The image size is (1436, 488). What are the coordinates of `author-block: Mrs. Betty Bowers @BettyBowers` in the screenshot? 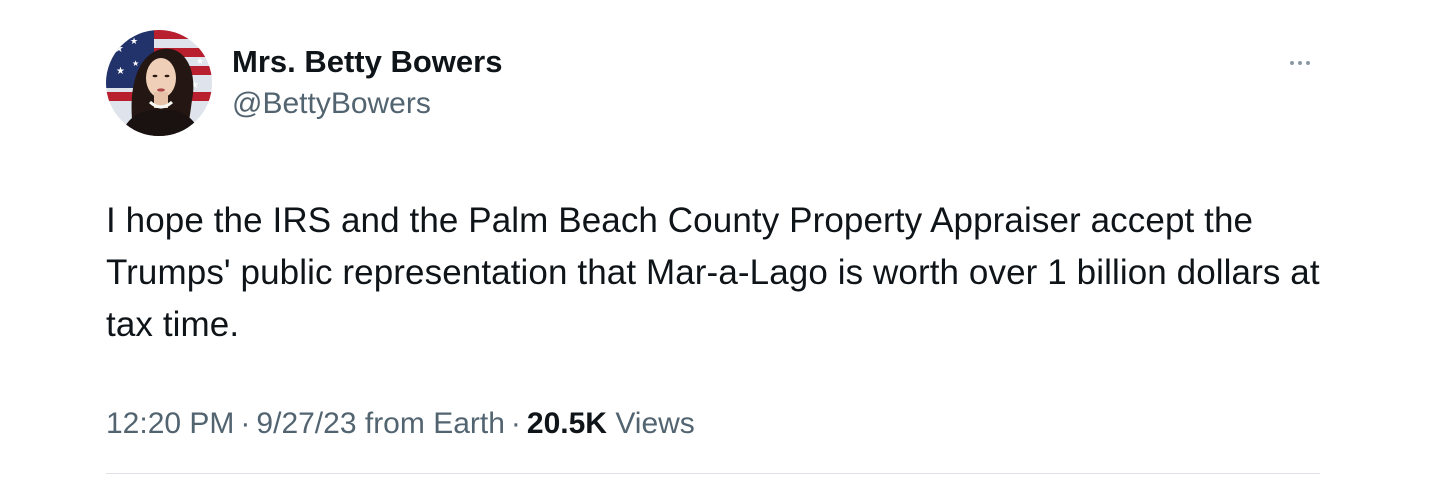 It's located at (367, 82).